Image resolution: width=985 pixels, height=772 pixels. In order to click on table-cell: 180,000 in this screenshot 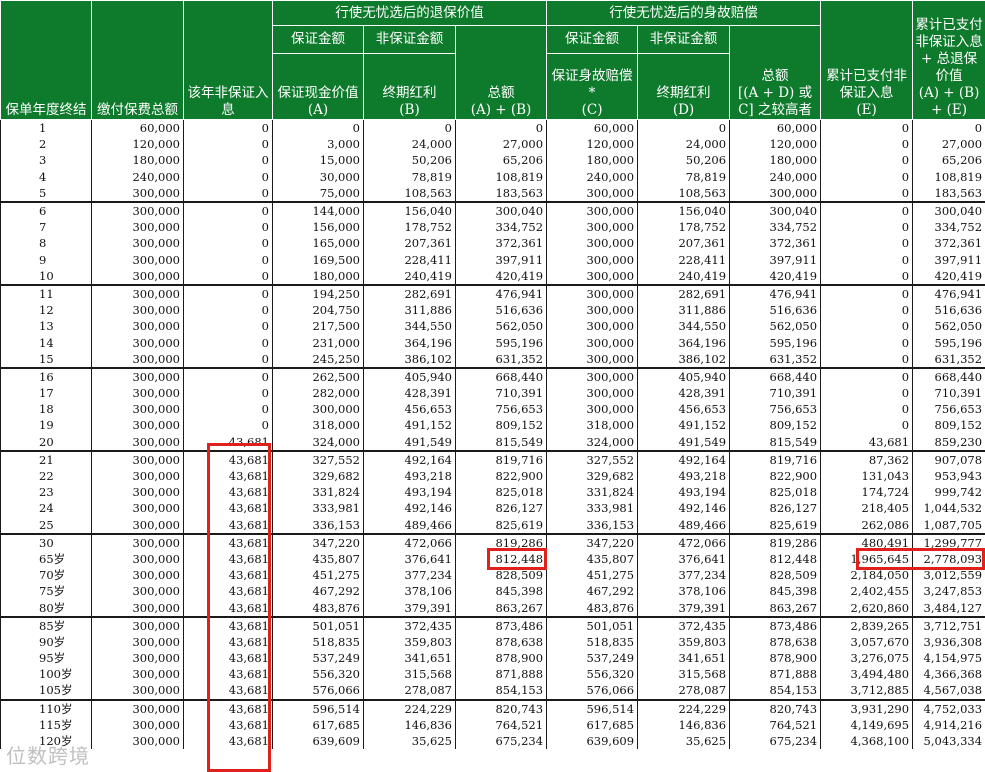, I will do `click(318, 276)`.